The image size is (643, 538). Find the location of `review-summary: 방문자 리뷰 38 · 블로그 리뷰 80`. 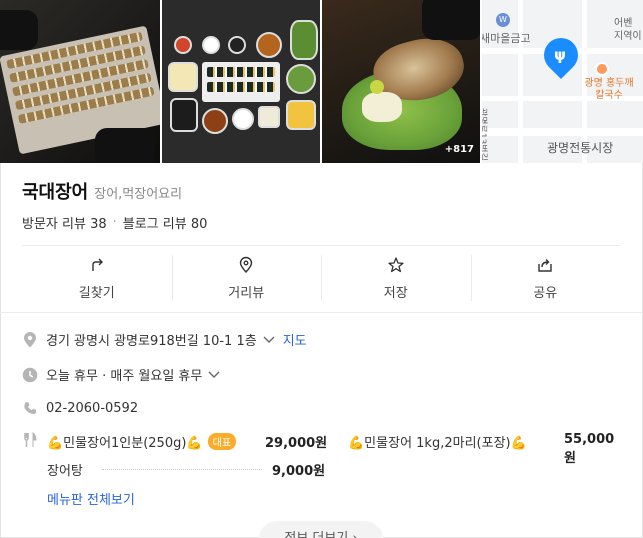

review-summary: 방문자 리뷰 38 · 블로그 리뷰 80 is located at coordinates (114, 222).